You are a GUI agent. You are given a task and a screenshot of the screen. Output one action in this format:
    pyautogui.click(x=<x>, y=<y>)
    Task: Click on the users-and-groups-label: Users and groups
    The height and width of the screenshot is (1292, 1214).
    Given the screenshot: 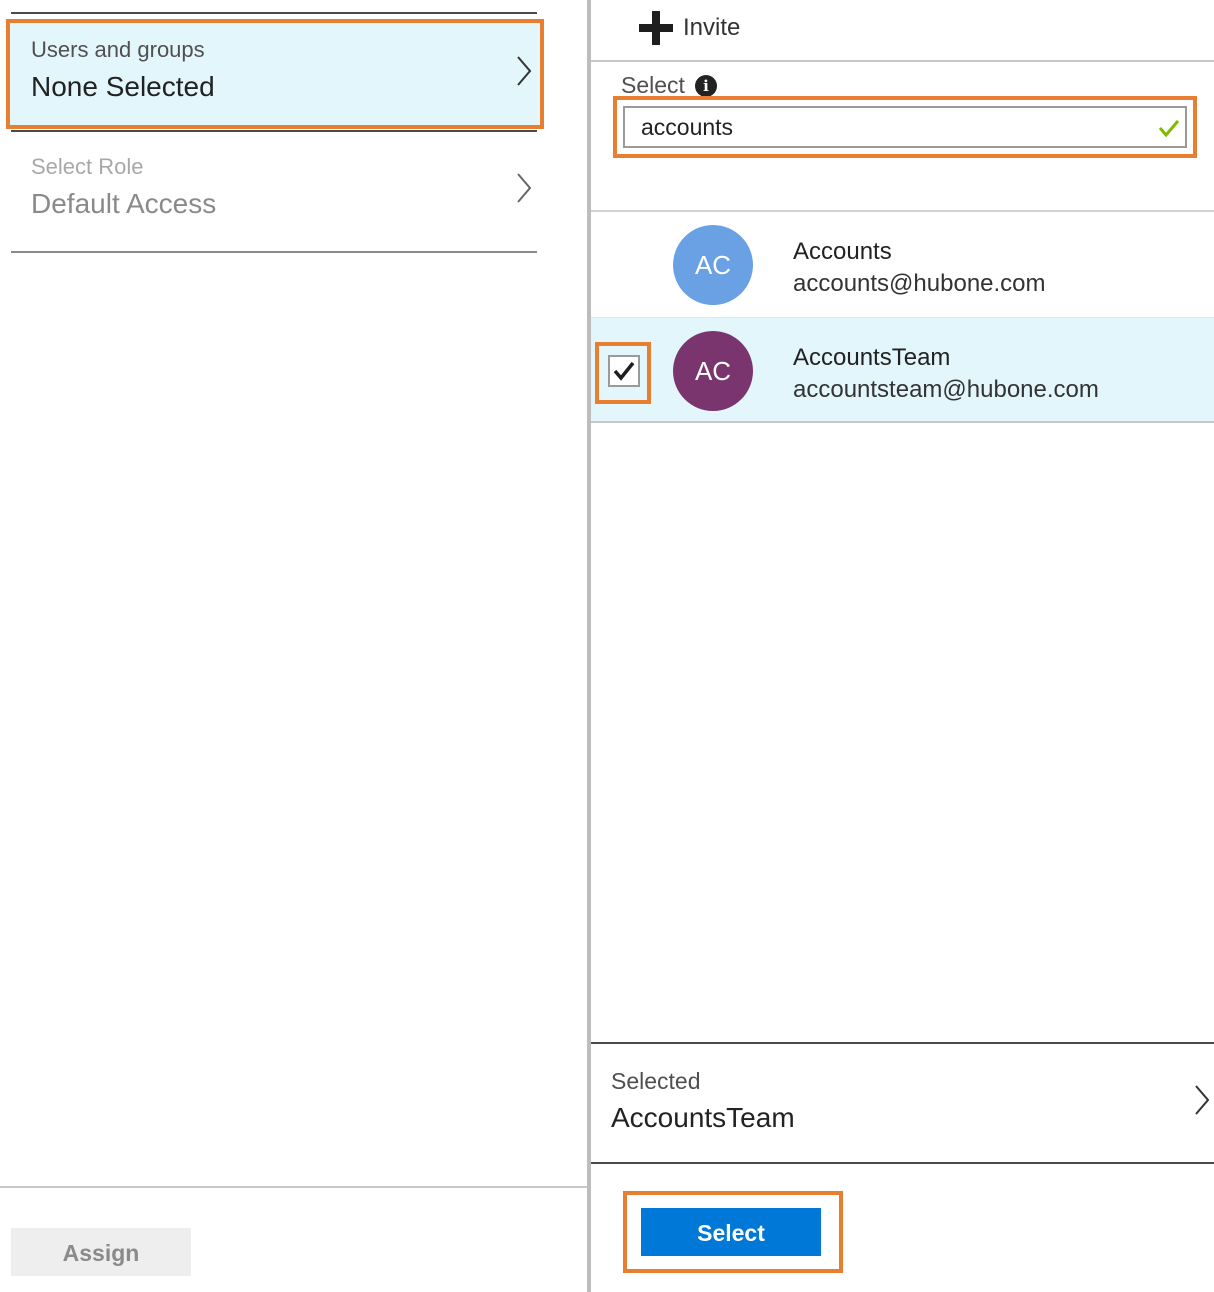 What is the action you would take?
    pyautogui.click(x=118, y=49)
    